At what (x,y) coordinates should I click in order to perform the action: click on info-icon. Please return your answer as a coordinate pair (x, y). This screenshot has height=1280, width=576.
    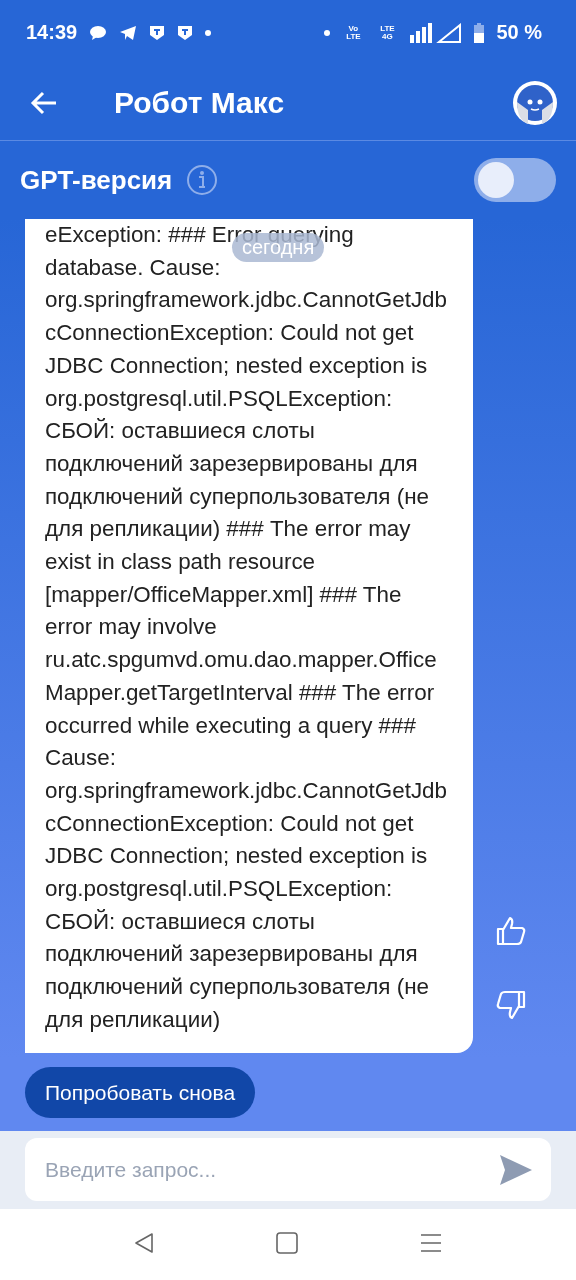
    Looking at the image, I should click on (202, 180).